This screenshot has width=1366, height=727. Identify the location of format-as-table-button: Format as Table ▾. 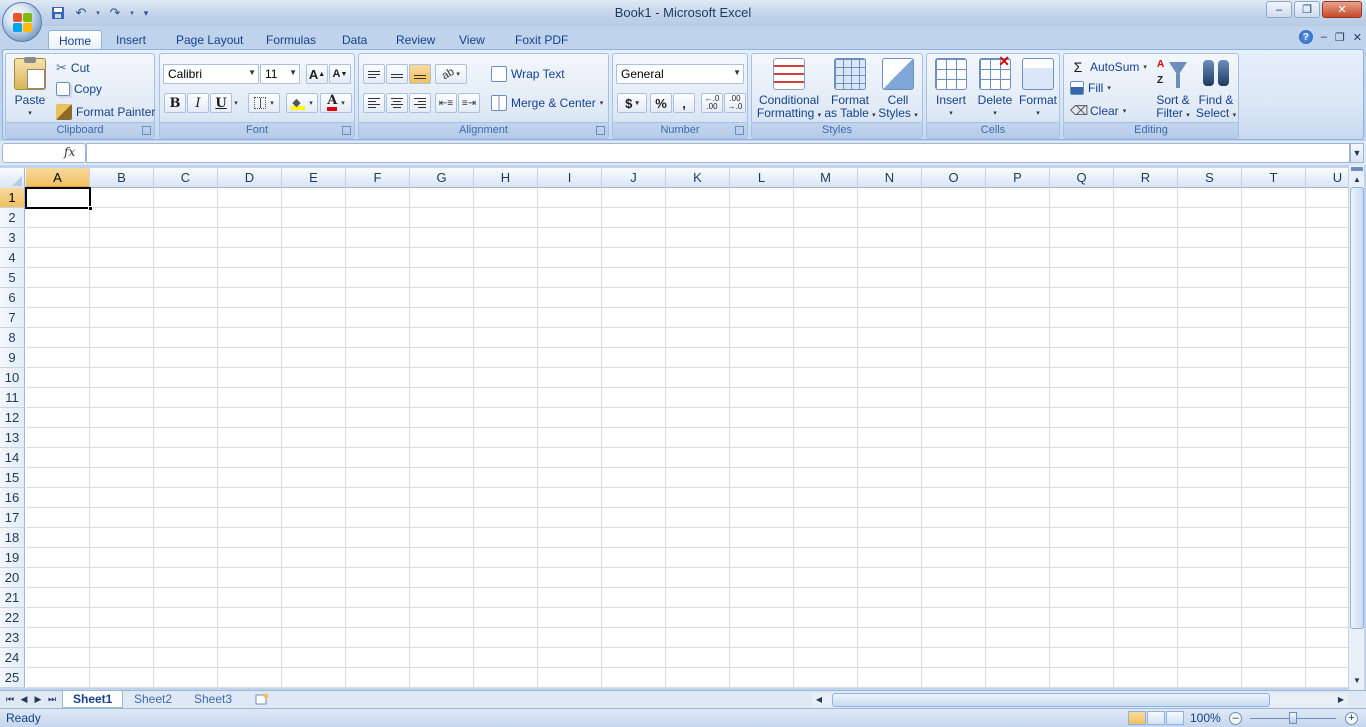
(850, 90).